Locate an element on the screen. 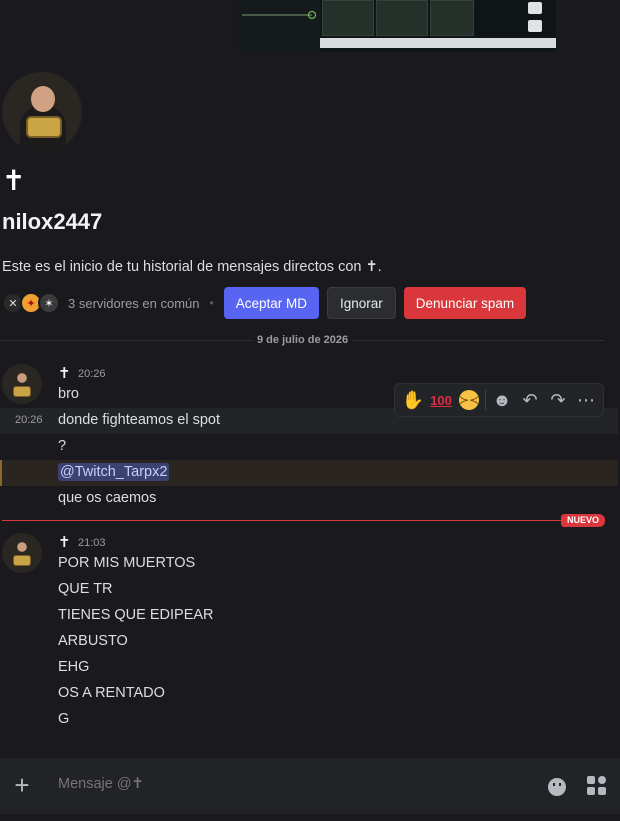 The height and width of the screenshot is (821, 620). raised-hand-icon: ✋ is located at coordinates (413, 399).